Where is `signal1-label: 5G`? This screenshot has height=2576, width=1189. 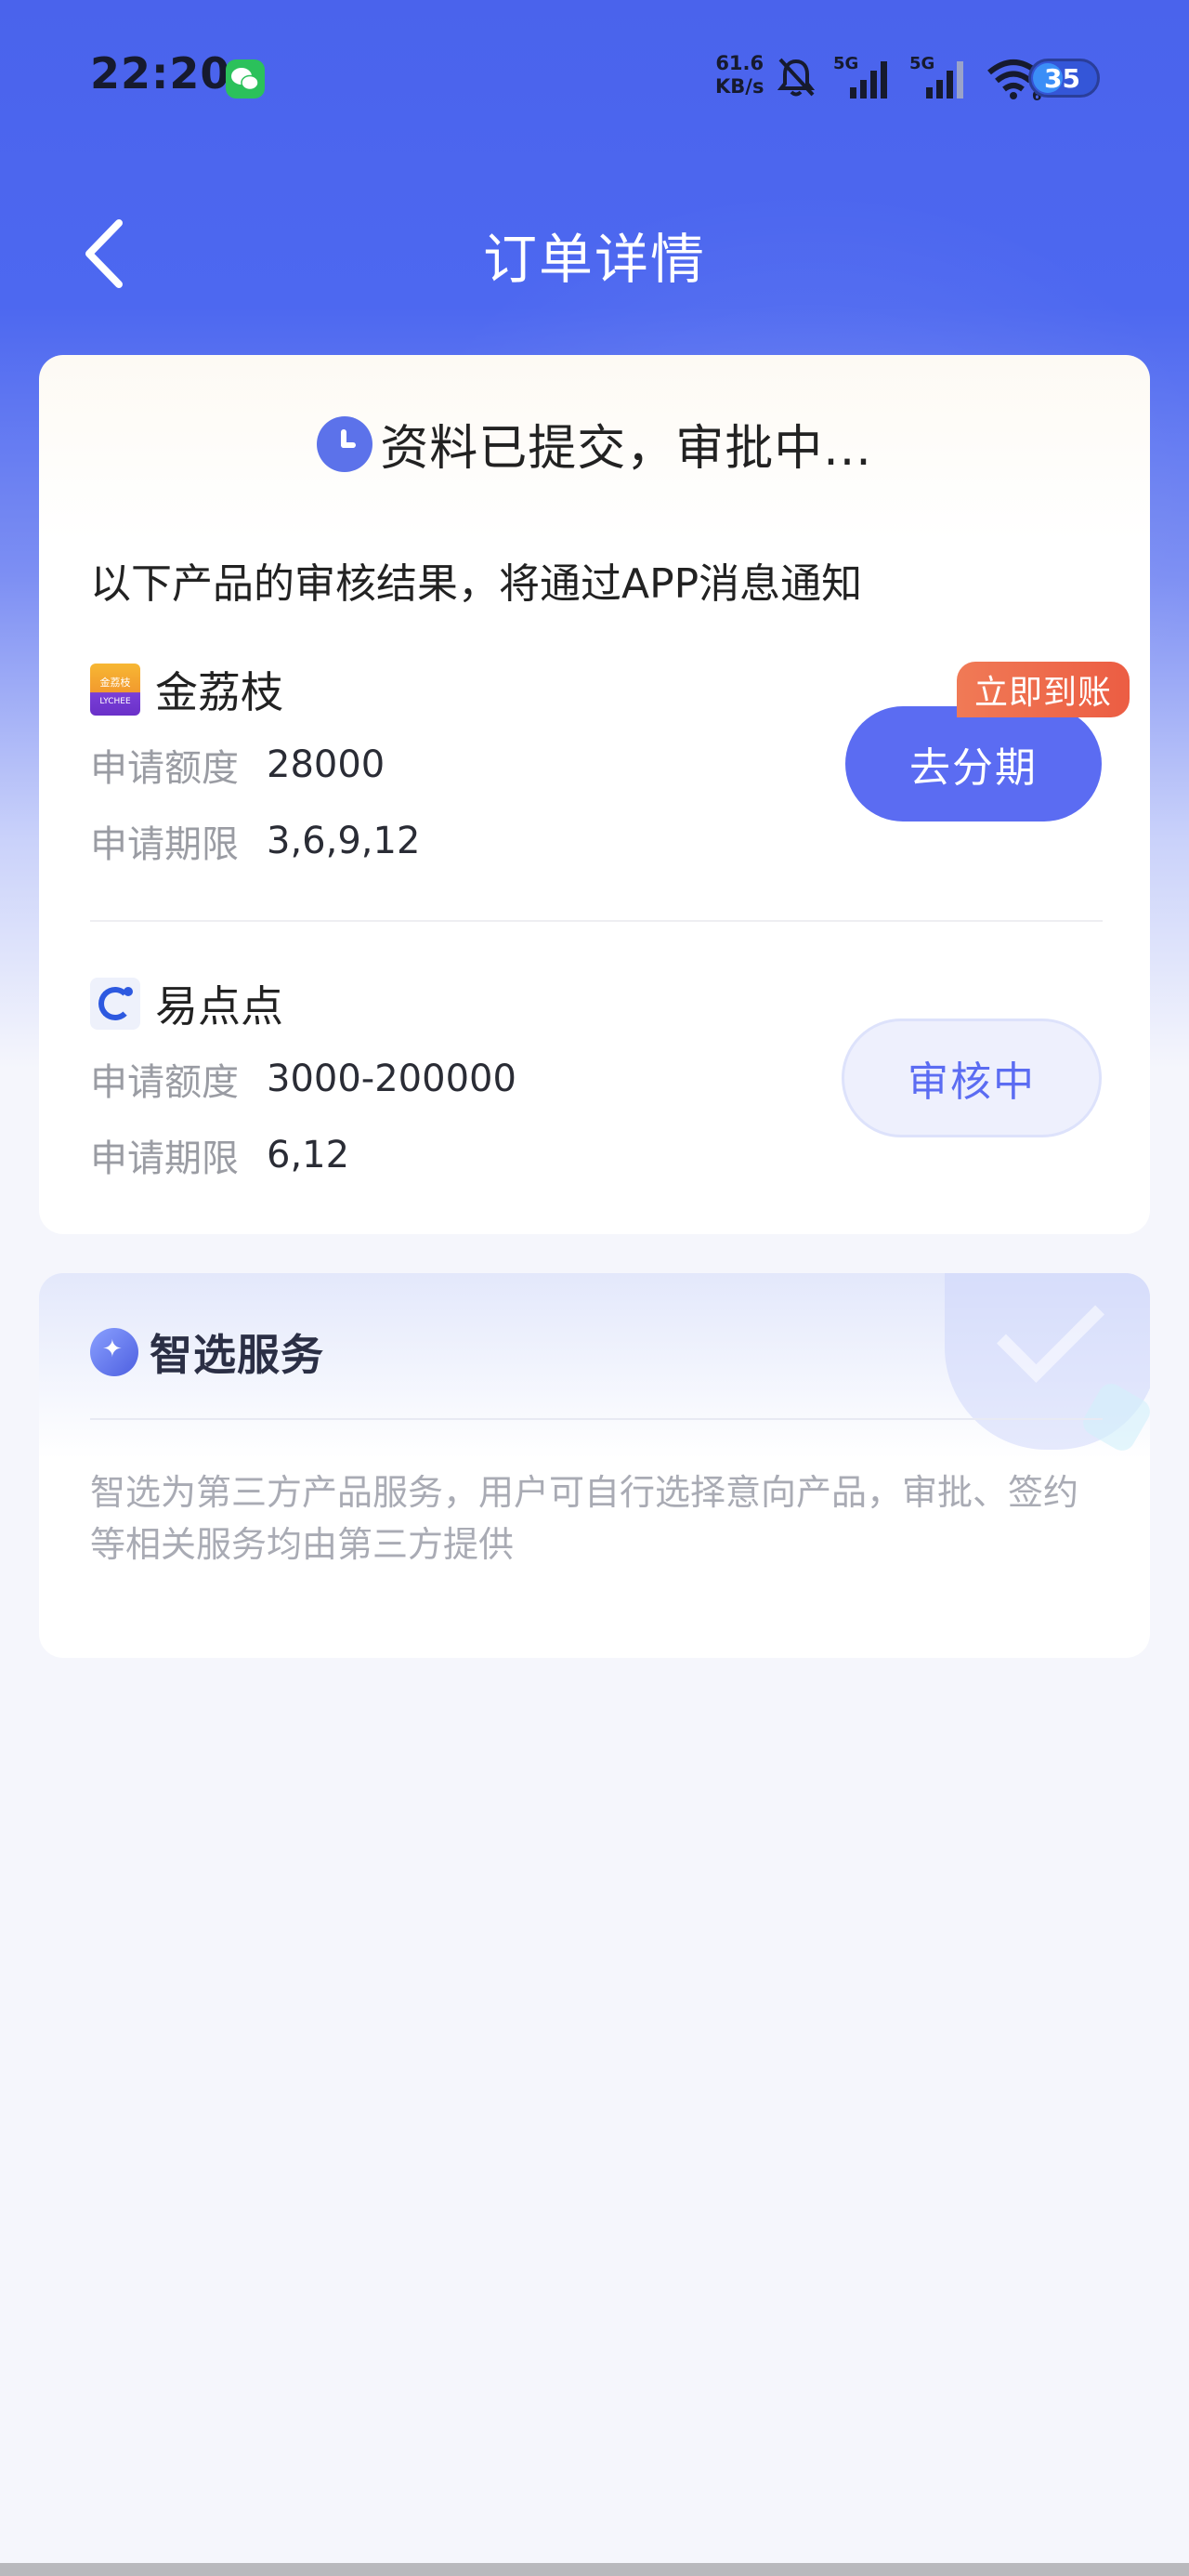 signal1-label: 5G is located at coordinates (845, 63).